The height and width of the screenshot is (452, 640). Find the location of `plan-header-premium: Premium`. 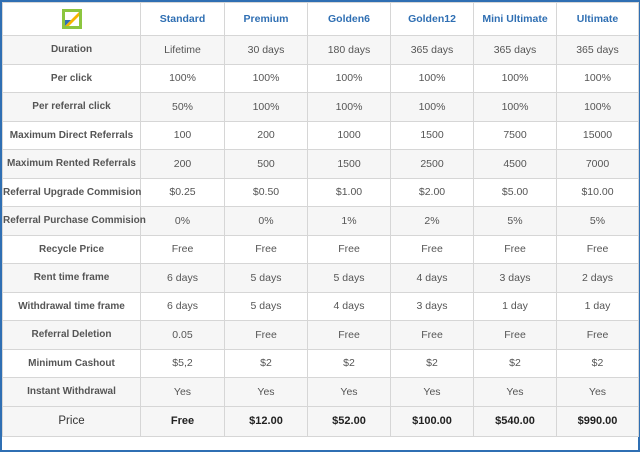

plan-header-premium: Premium is located at coordinates (266, 19).